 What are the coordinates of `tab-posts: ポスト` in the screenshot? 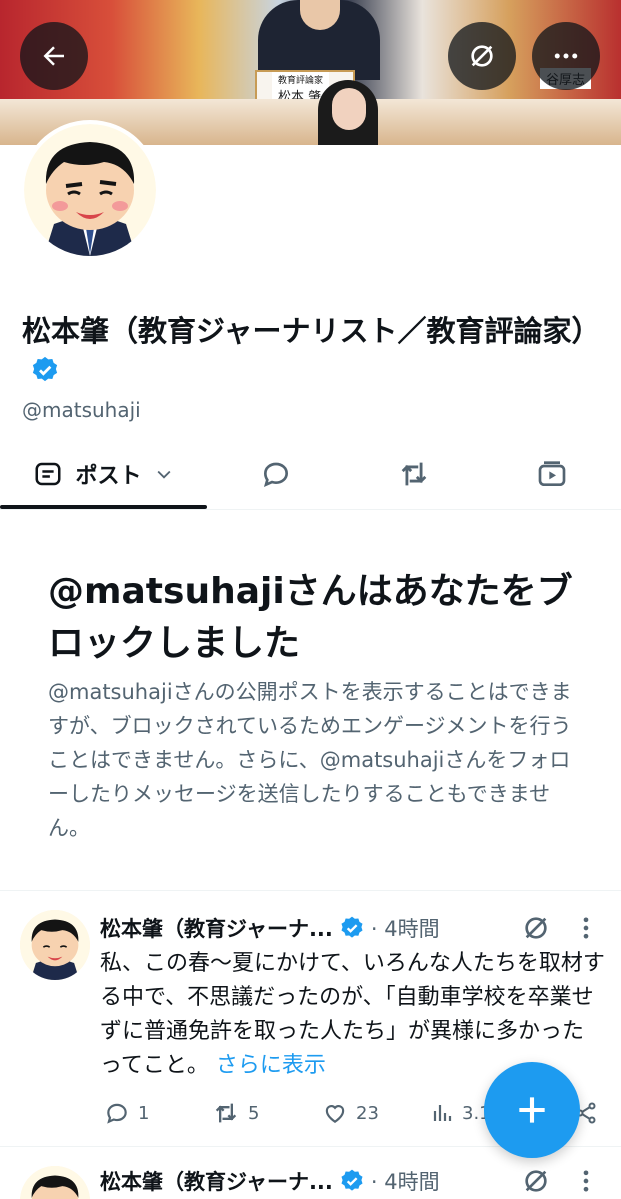 It's located at (103, 474).